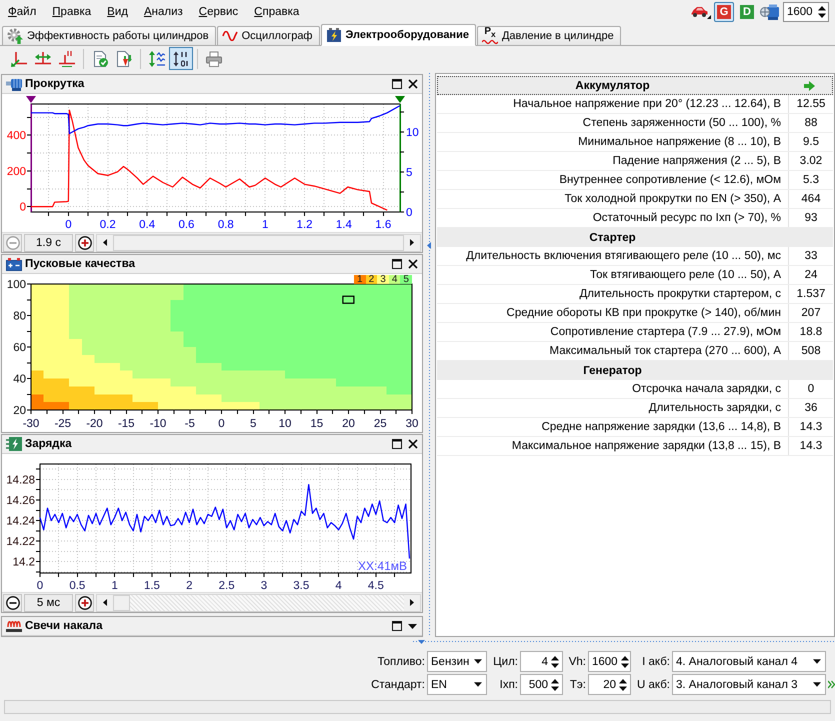  What do you see at coordinates (163, 12) in the screenshot?
I see `menu-item: Анализ` at bounding box center [163, 12].